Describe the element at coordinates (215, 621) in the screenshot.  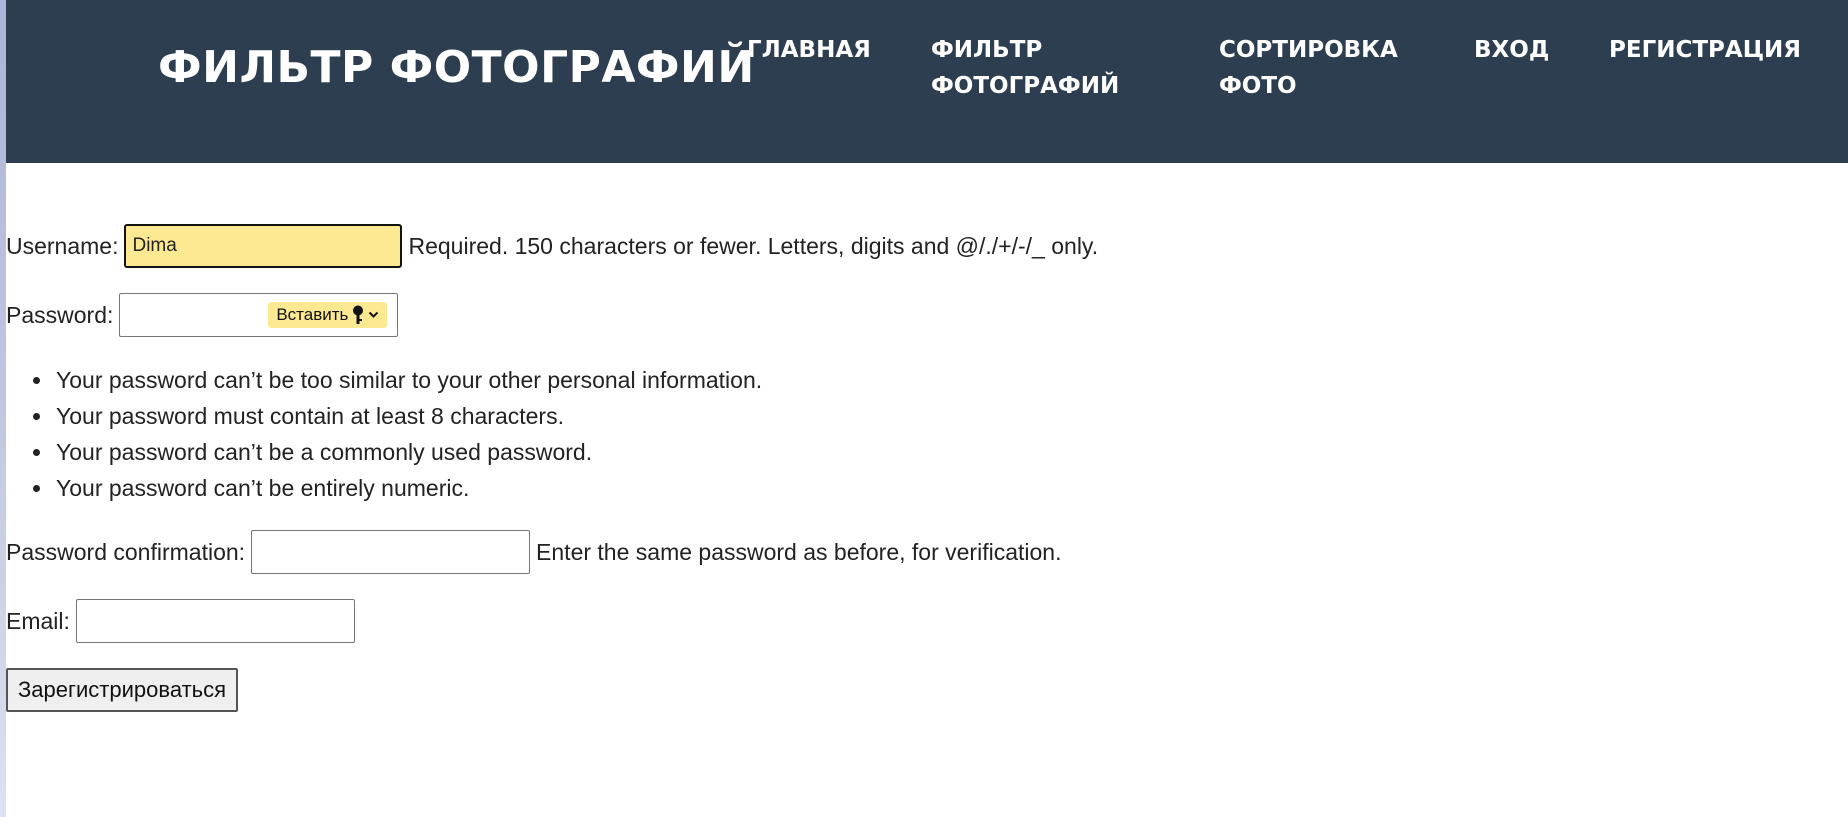
I see `email-input` at that location.